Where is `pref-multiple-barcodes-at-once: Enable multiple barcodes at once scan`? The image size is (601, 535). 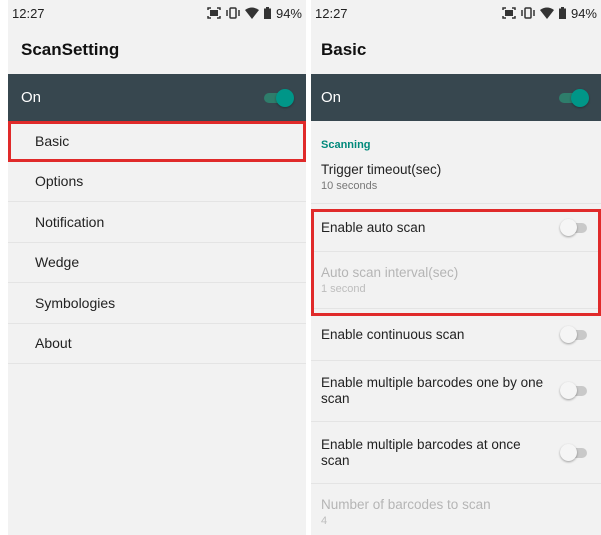
pref-multiple-barcodes-at-once: Enable multiple barcodes at once scan is located at coordinates (456, 453).